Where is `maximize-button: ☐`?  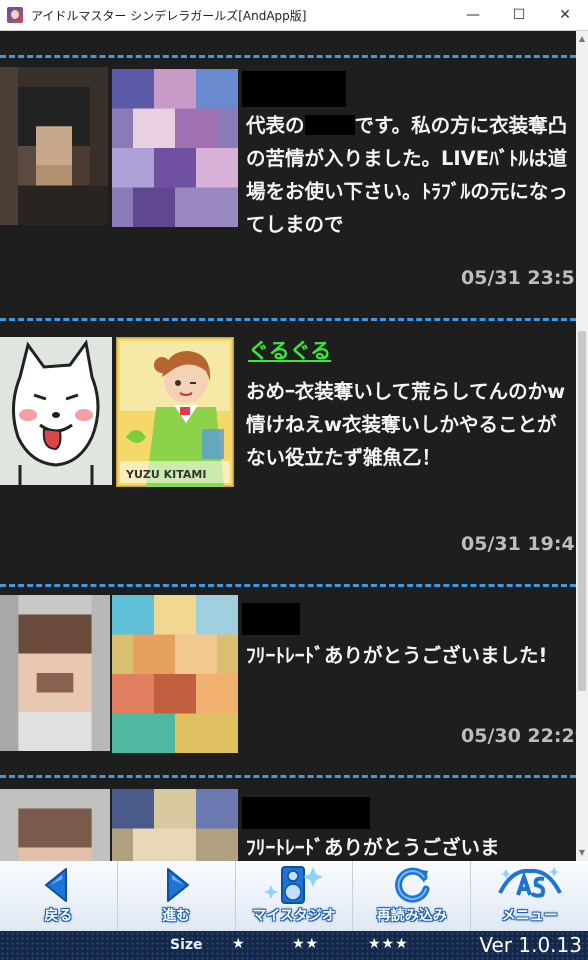 maximize-button: ☐ is located at coordinates (519, 15).